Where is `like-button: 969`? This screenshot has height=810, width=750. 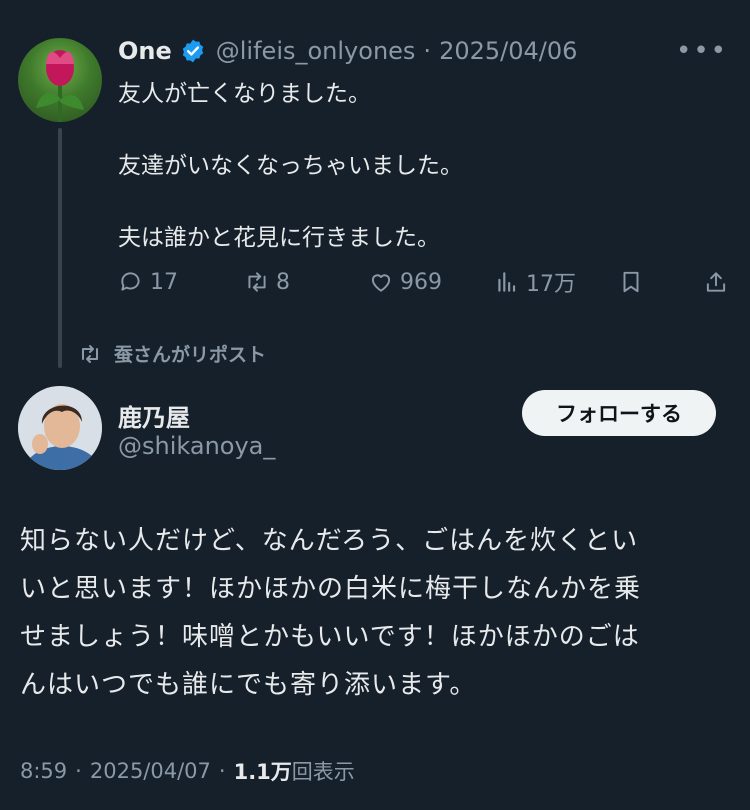
like-button: 969 is located at coordinates (405, 282).